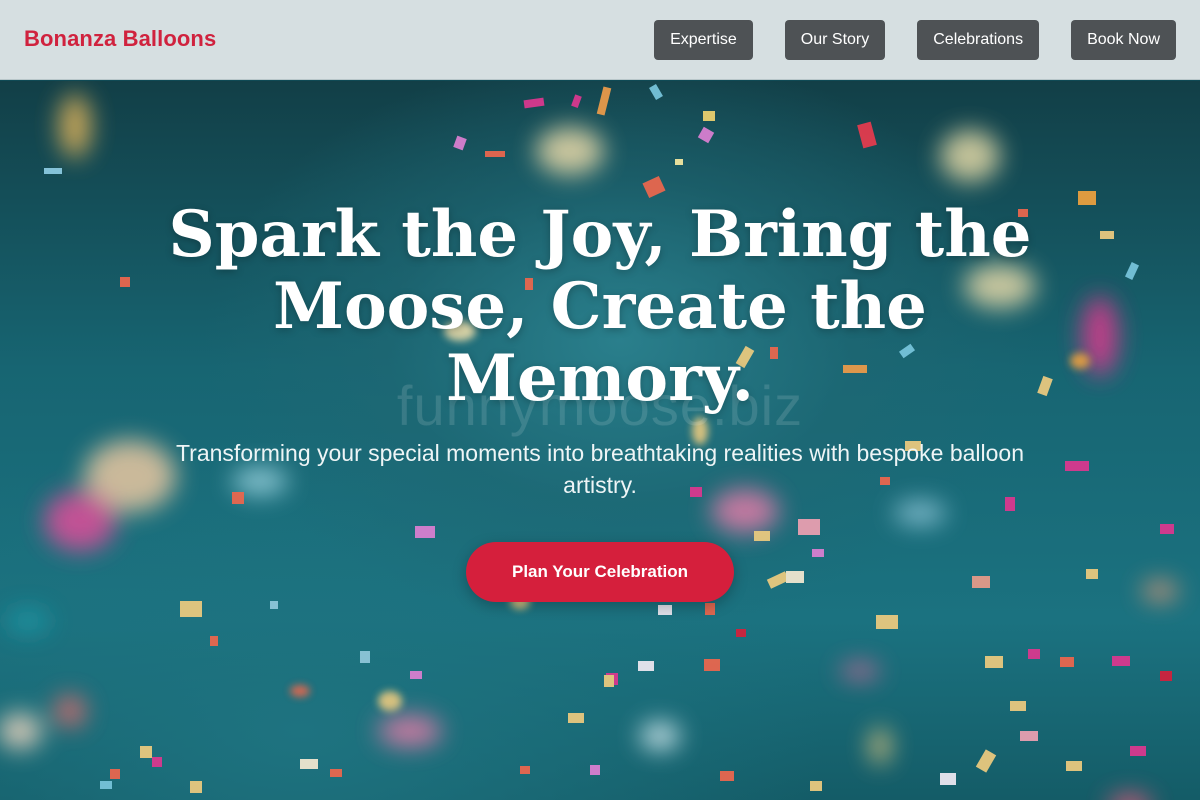 This screenshot has width=1200, height=800. What do you see at coordinates (600, 572) in the screenshot?
I see `plan-your-celebration-button: Plan Your Celebration` at bounding box center [600, 572].